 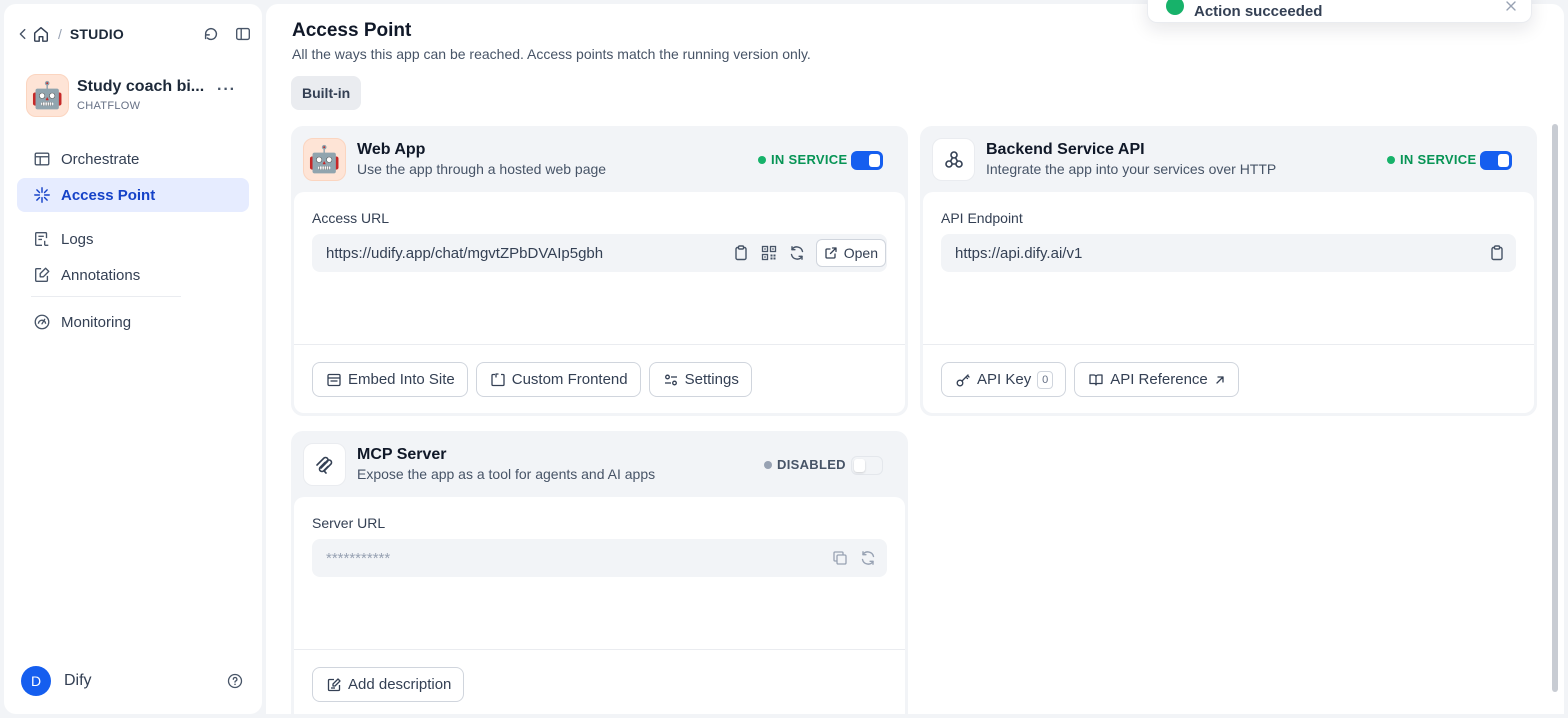 I want to click on sidebar-item-access-point: Access Point, so click(x=133, y=195).